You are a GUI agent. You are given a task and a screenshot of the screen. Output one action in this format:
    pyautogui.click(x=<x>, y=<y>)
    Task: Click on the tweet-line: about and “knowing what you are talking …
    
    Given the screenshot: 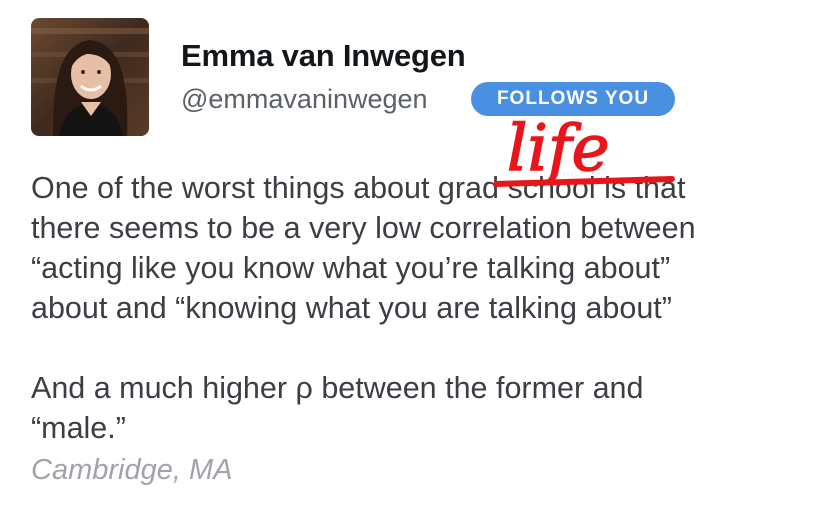 What is the action you would take?
    pyautogui.click(x=351, y=308)
    